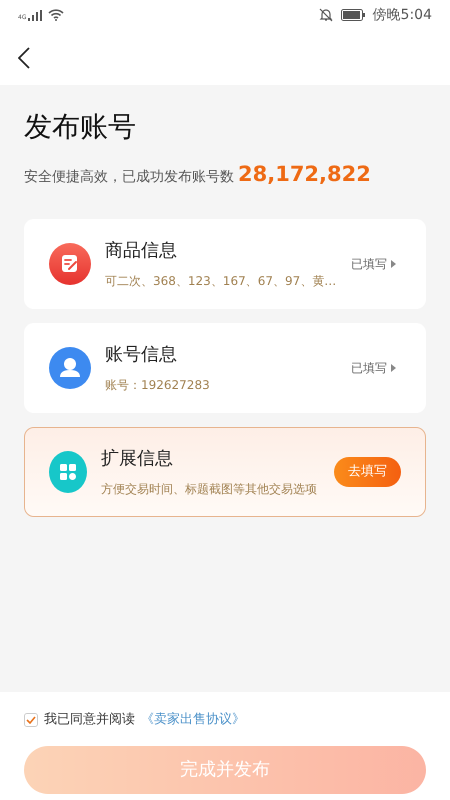 The image size is (450, 800). What do you see at coordinates (129, 177) in the screenshot?
I see `page-subtitle: 安全便捷高效，已成功发布账号数` at bounding box center [129, 177].